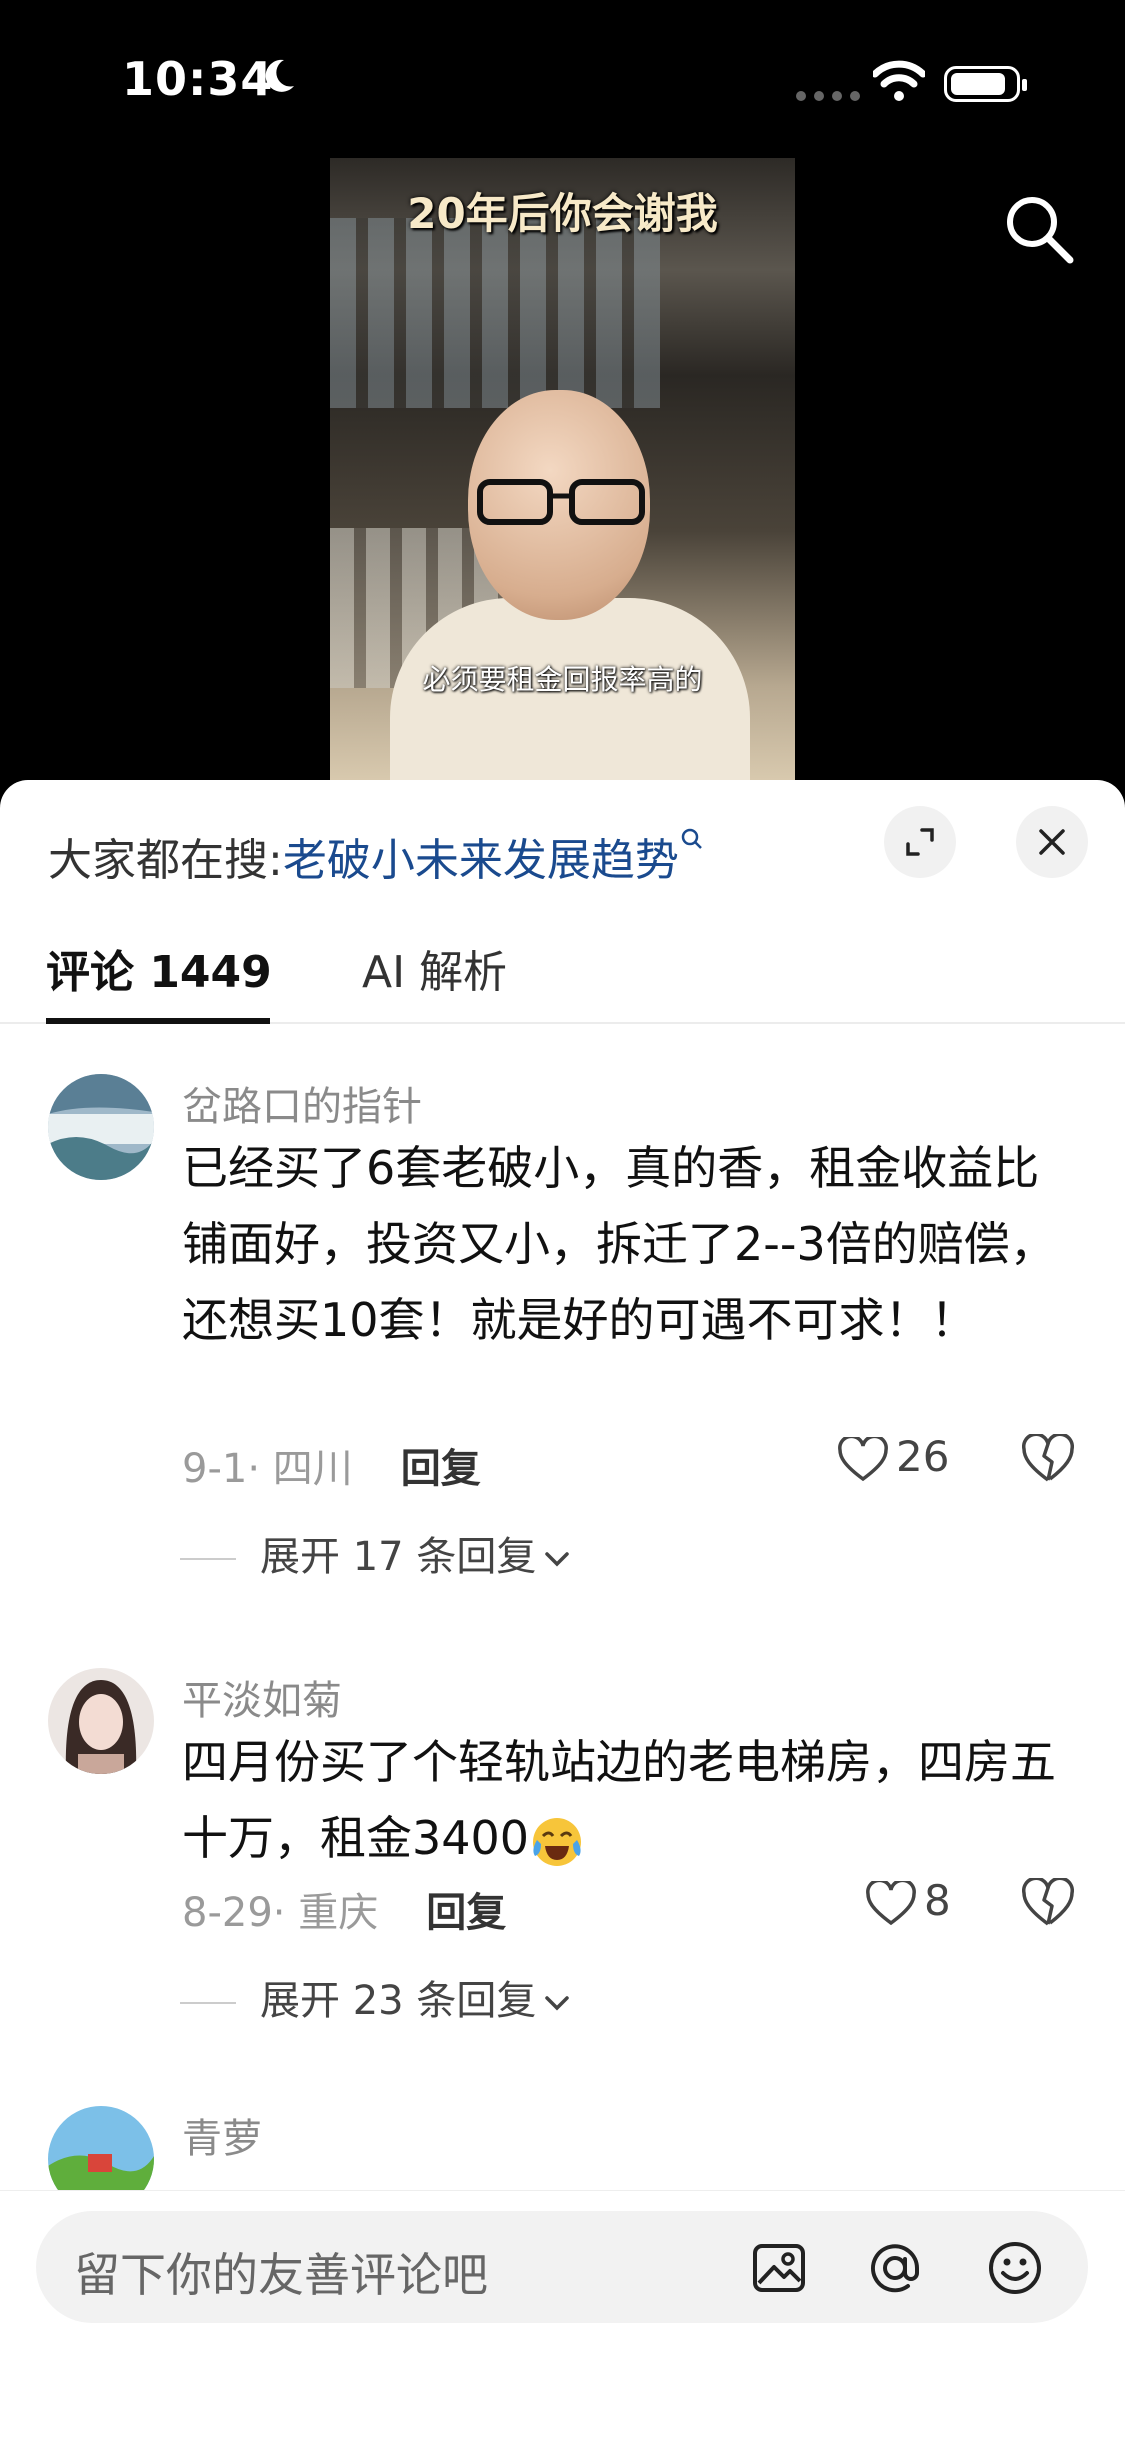  I want to click on status-bar: 10:34, so click(562, 75).